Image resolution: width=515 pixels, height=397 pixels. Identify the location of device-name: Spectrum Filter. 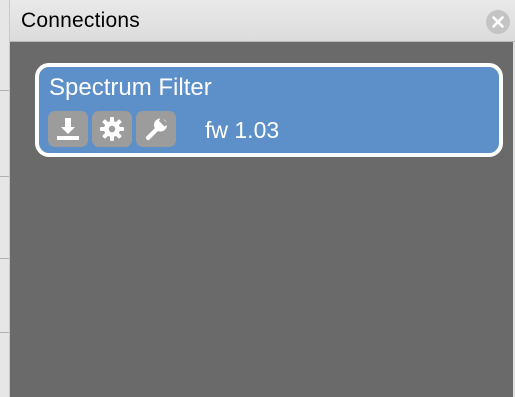
(130, 87).